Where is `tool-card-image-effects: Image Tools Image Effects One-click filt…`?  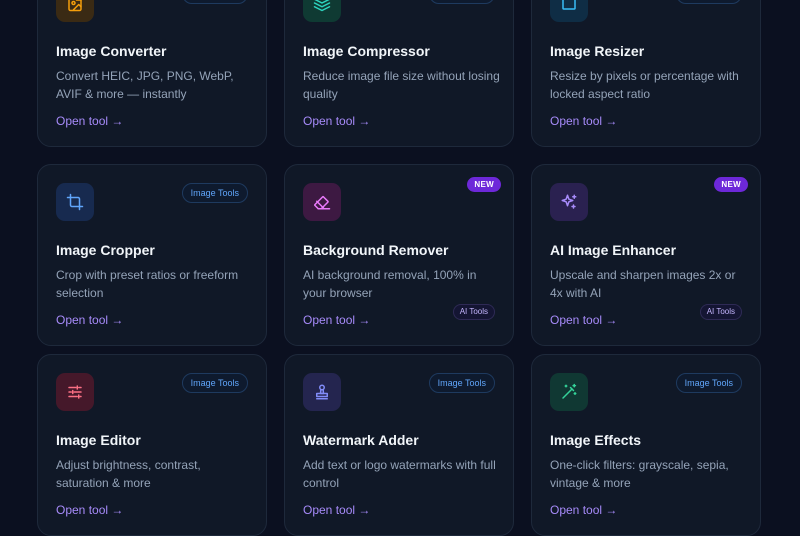
tool-card-image-effects: Image Tools Image Effects One-click filt… is located at coordinates (646, 445).